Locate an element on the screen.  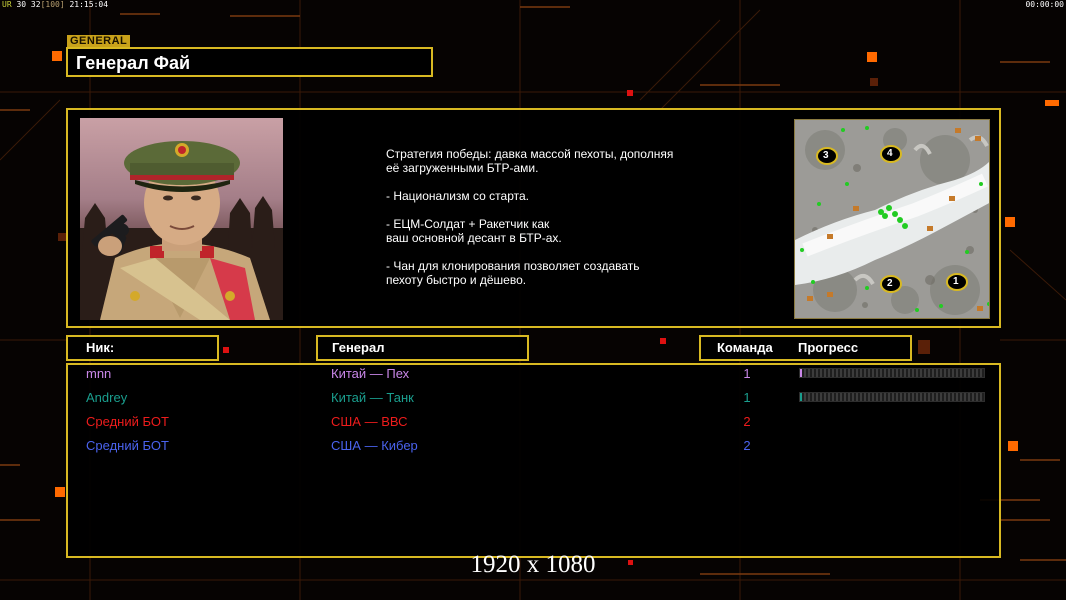
player-nick: mnn is located at coordinates (99, 373).